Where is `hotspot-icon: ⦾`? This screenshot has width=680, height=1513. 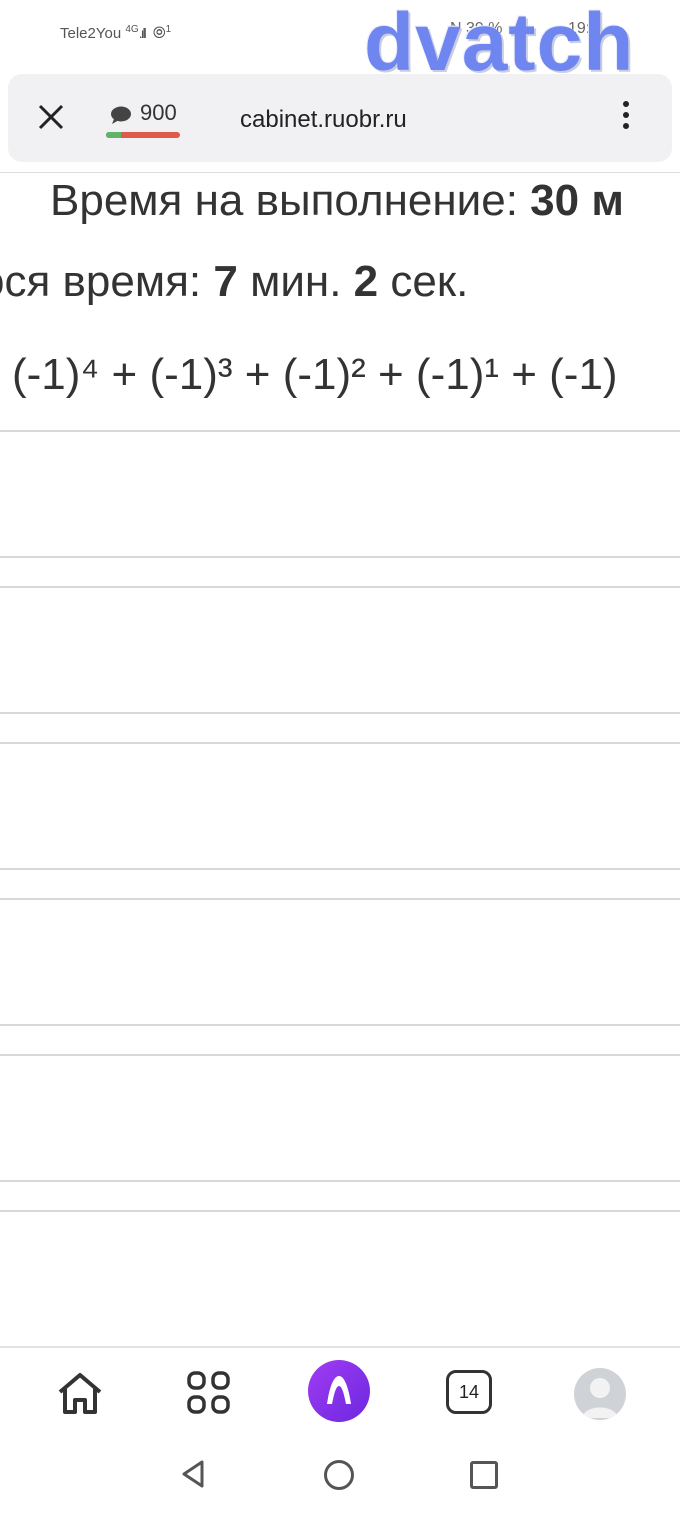 hotspot-icon: ⦾ is located at coordinates (159, 33).